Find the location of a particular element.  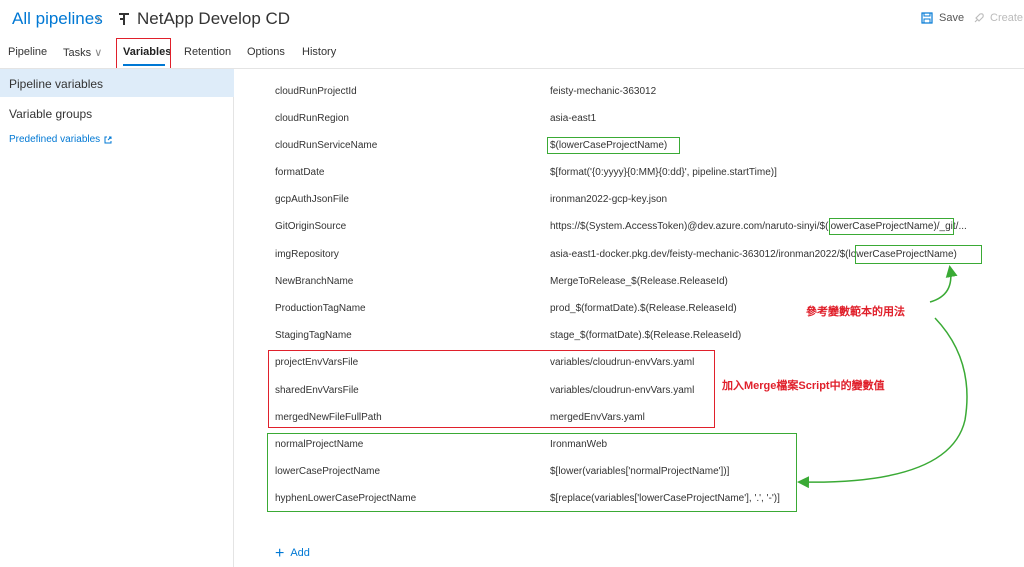

create-button: Create is located at coordinates (998, 18).